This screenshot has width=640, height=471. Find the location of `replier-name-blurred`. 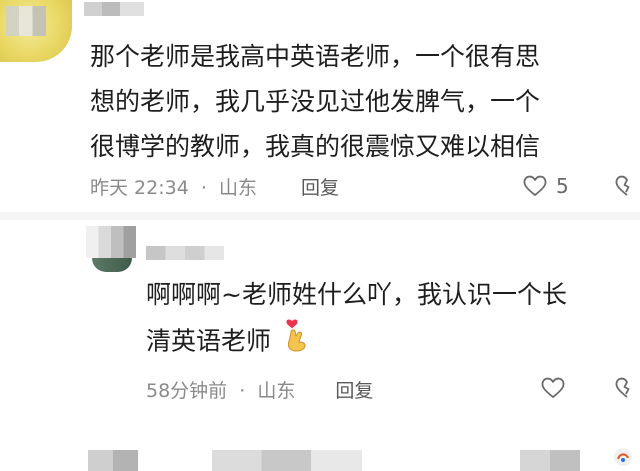

replier-name-blurred is located at coordinates (185, 253).